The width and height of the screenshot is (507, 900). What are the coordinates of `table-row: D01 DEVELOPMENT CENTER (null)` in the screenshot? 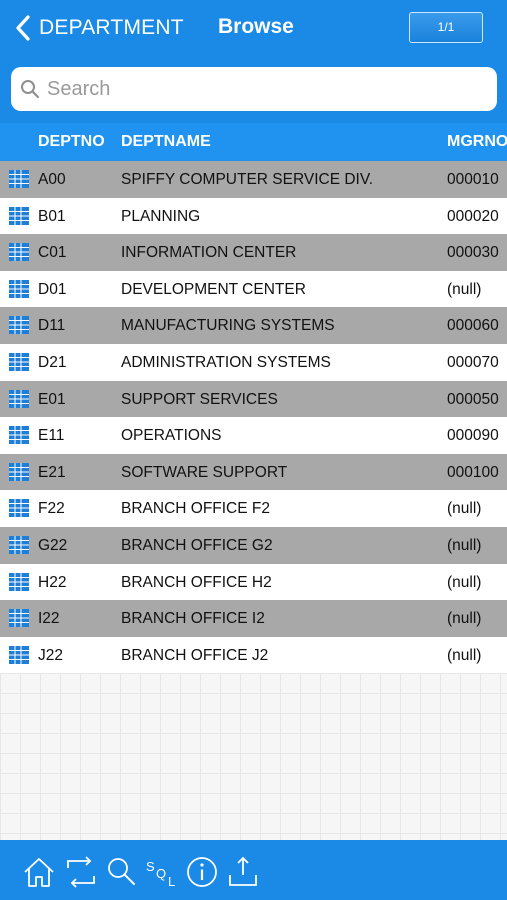 It's located at (253, 289).